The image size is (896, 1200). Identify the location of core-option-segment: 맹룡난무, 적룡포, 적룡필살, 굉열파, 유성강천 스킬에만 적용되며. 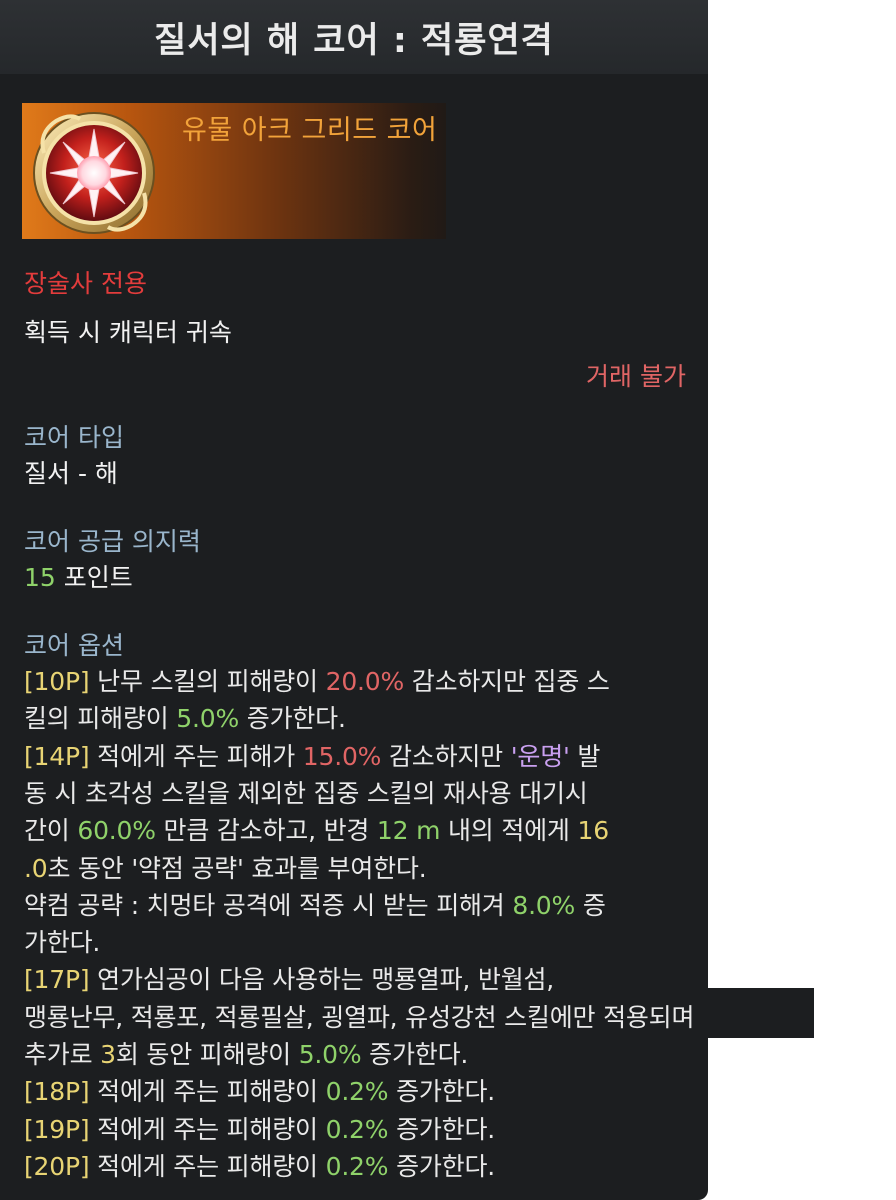
(359, 1017).